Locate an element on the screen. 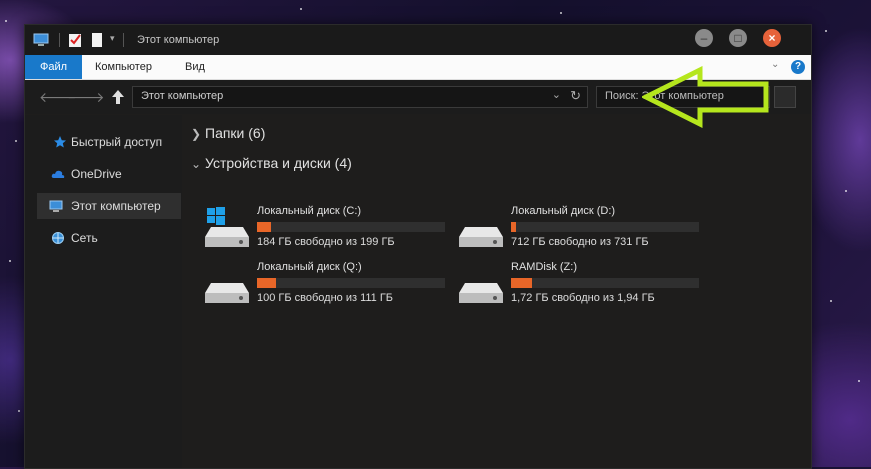  forward-button: 🡒 is located at coordinates (86, 97).